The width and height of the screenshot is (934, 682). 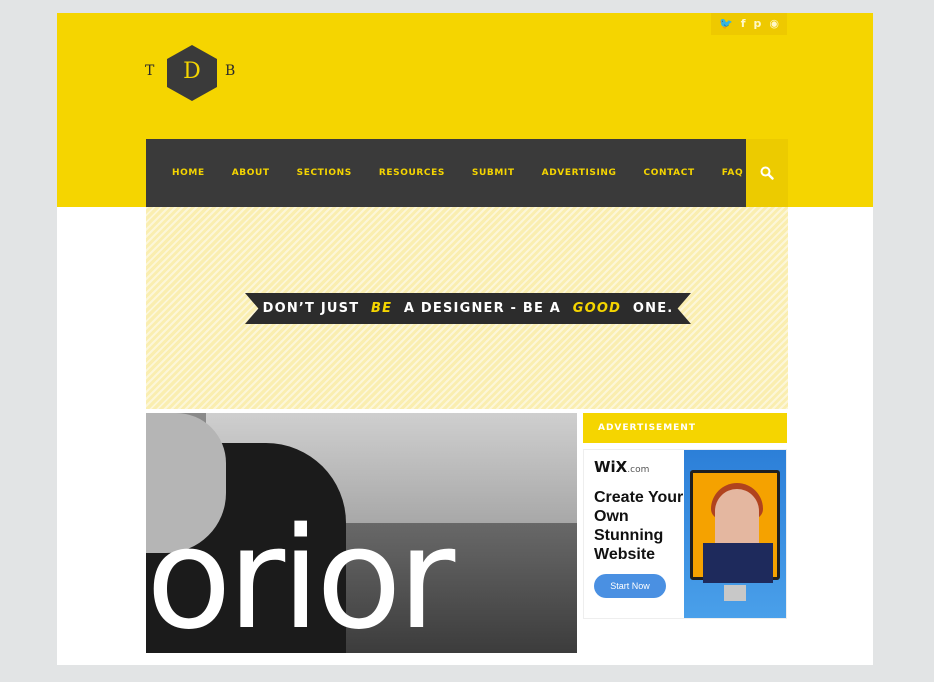 I want to click on featured-title-overlay: orior, so click(x=300, y=576).